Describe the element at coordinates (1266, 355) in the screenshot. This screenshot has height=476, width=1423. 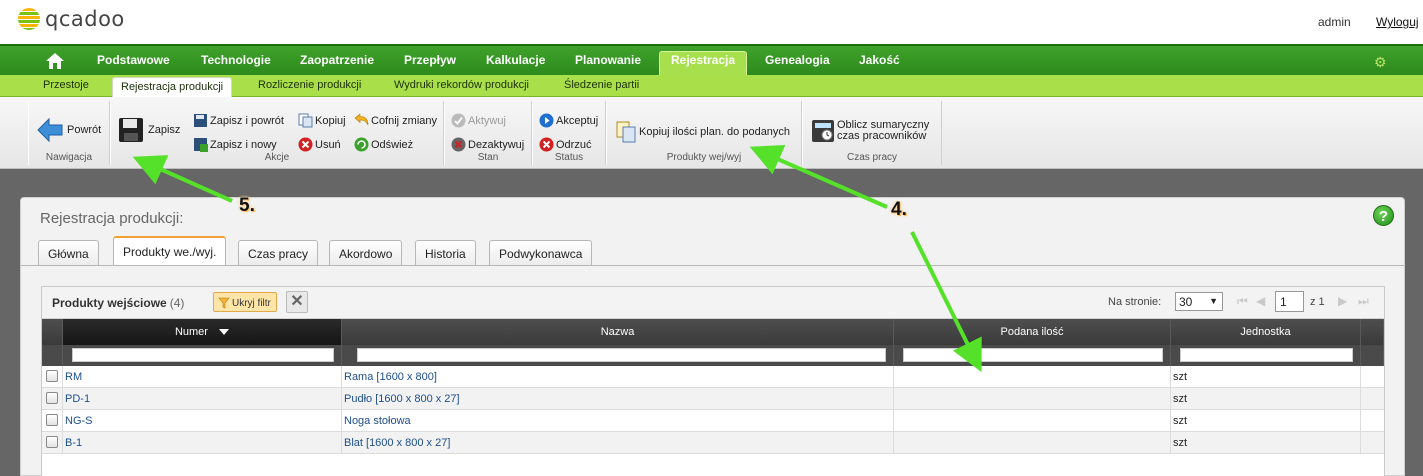
I see `filter-input-jednostka` at that location.